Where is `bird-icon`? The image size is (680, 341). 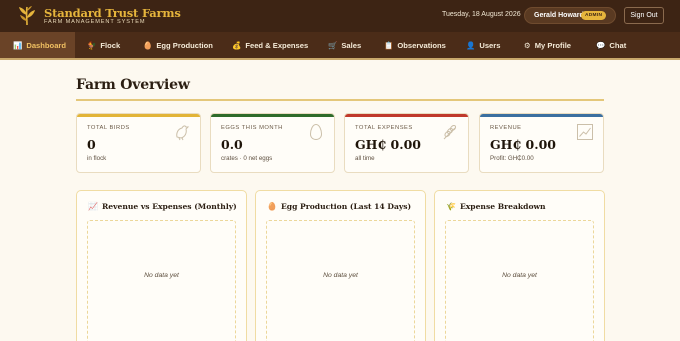 bird-icon is located at coordinates (183, 133).